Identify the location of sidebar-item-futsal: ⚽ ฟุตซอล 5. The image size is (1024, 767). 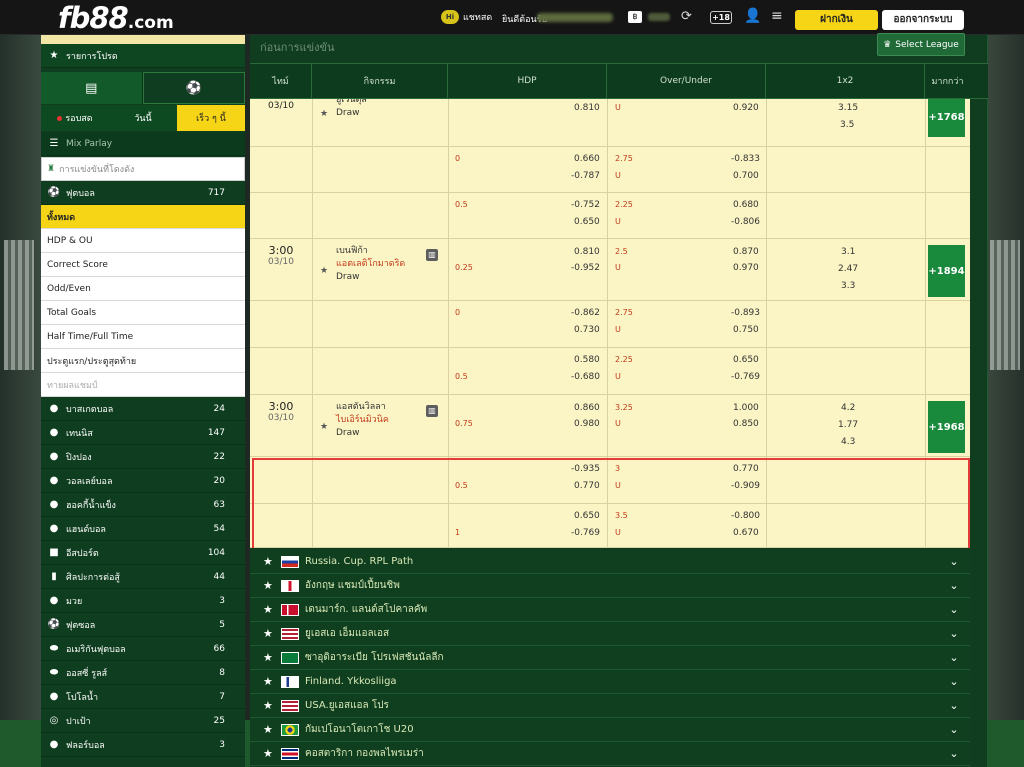
(143, 625).